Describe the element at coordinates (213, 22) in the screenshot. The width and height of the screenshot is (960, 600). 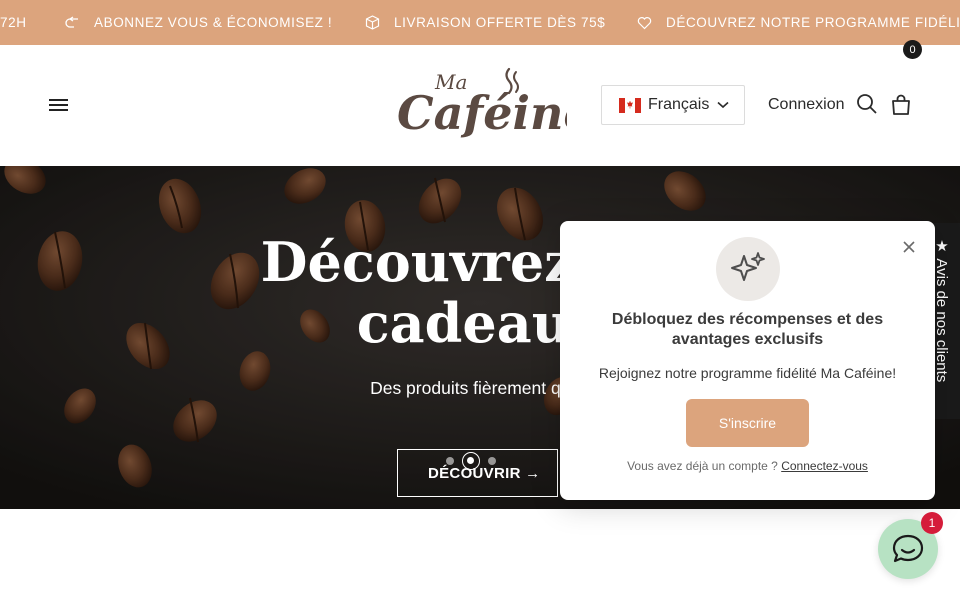
I see `announcement-text: ABONNEZ VOUS & ÉCONOMISEZ !` at that location.